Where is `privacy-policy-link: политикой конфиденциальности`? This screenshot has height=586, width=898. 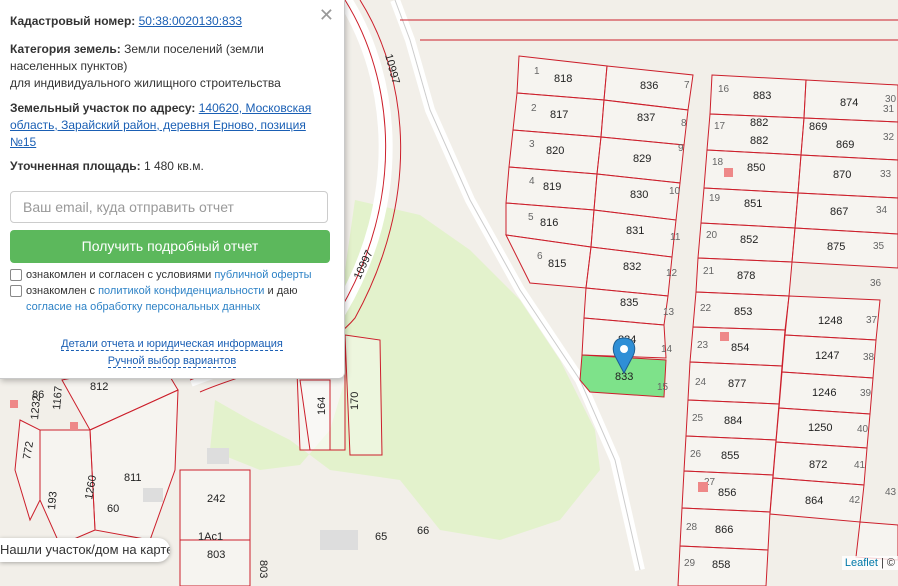
privacy-policy-link: политикой конфиденциальности is located at coordinates (181, 291).